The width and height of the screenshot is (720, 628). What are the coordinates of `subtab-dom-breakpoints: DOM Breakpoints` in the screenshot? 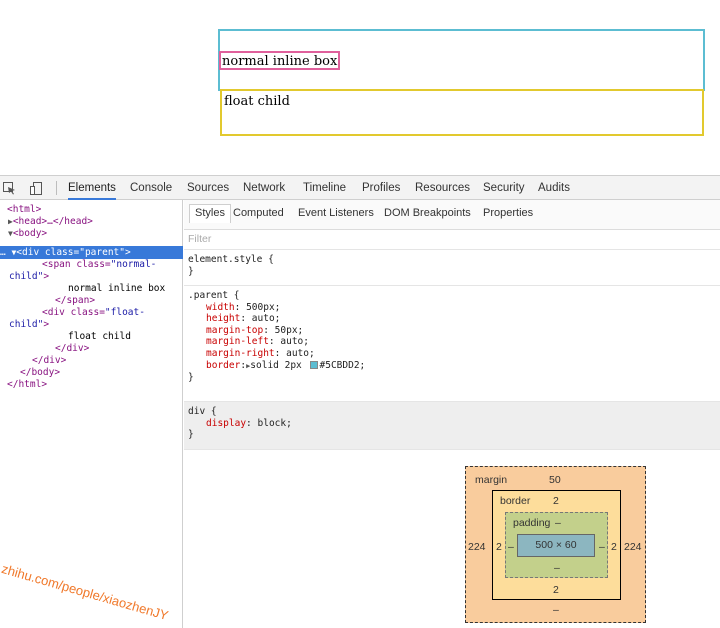 It's located at (427, 213).